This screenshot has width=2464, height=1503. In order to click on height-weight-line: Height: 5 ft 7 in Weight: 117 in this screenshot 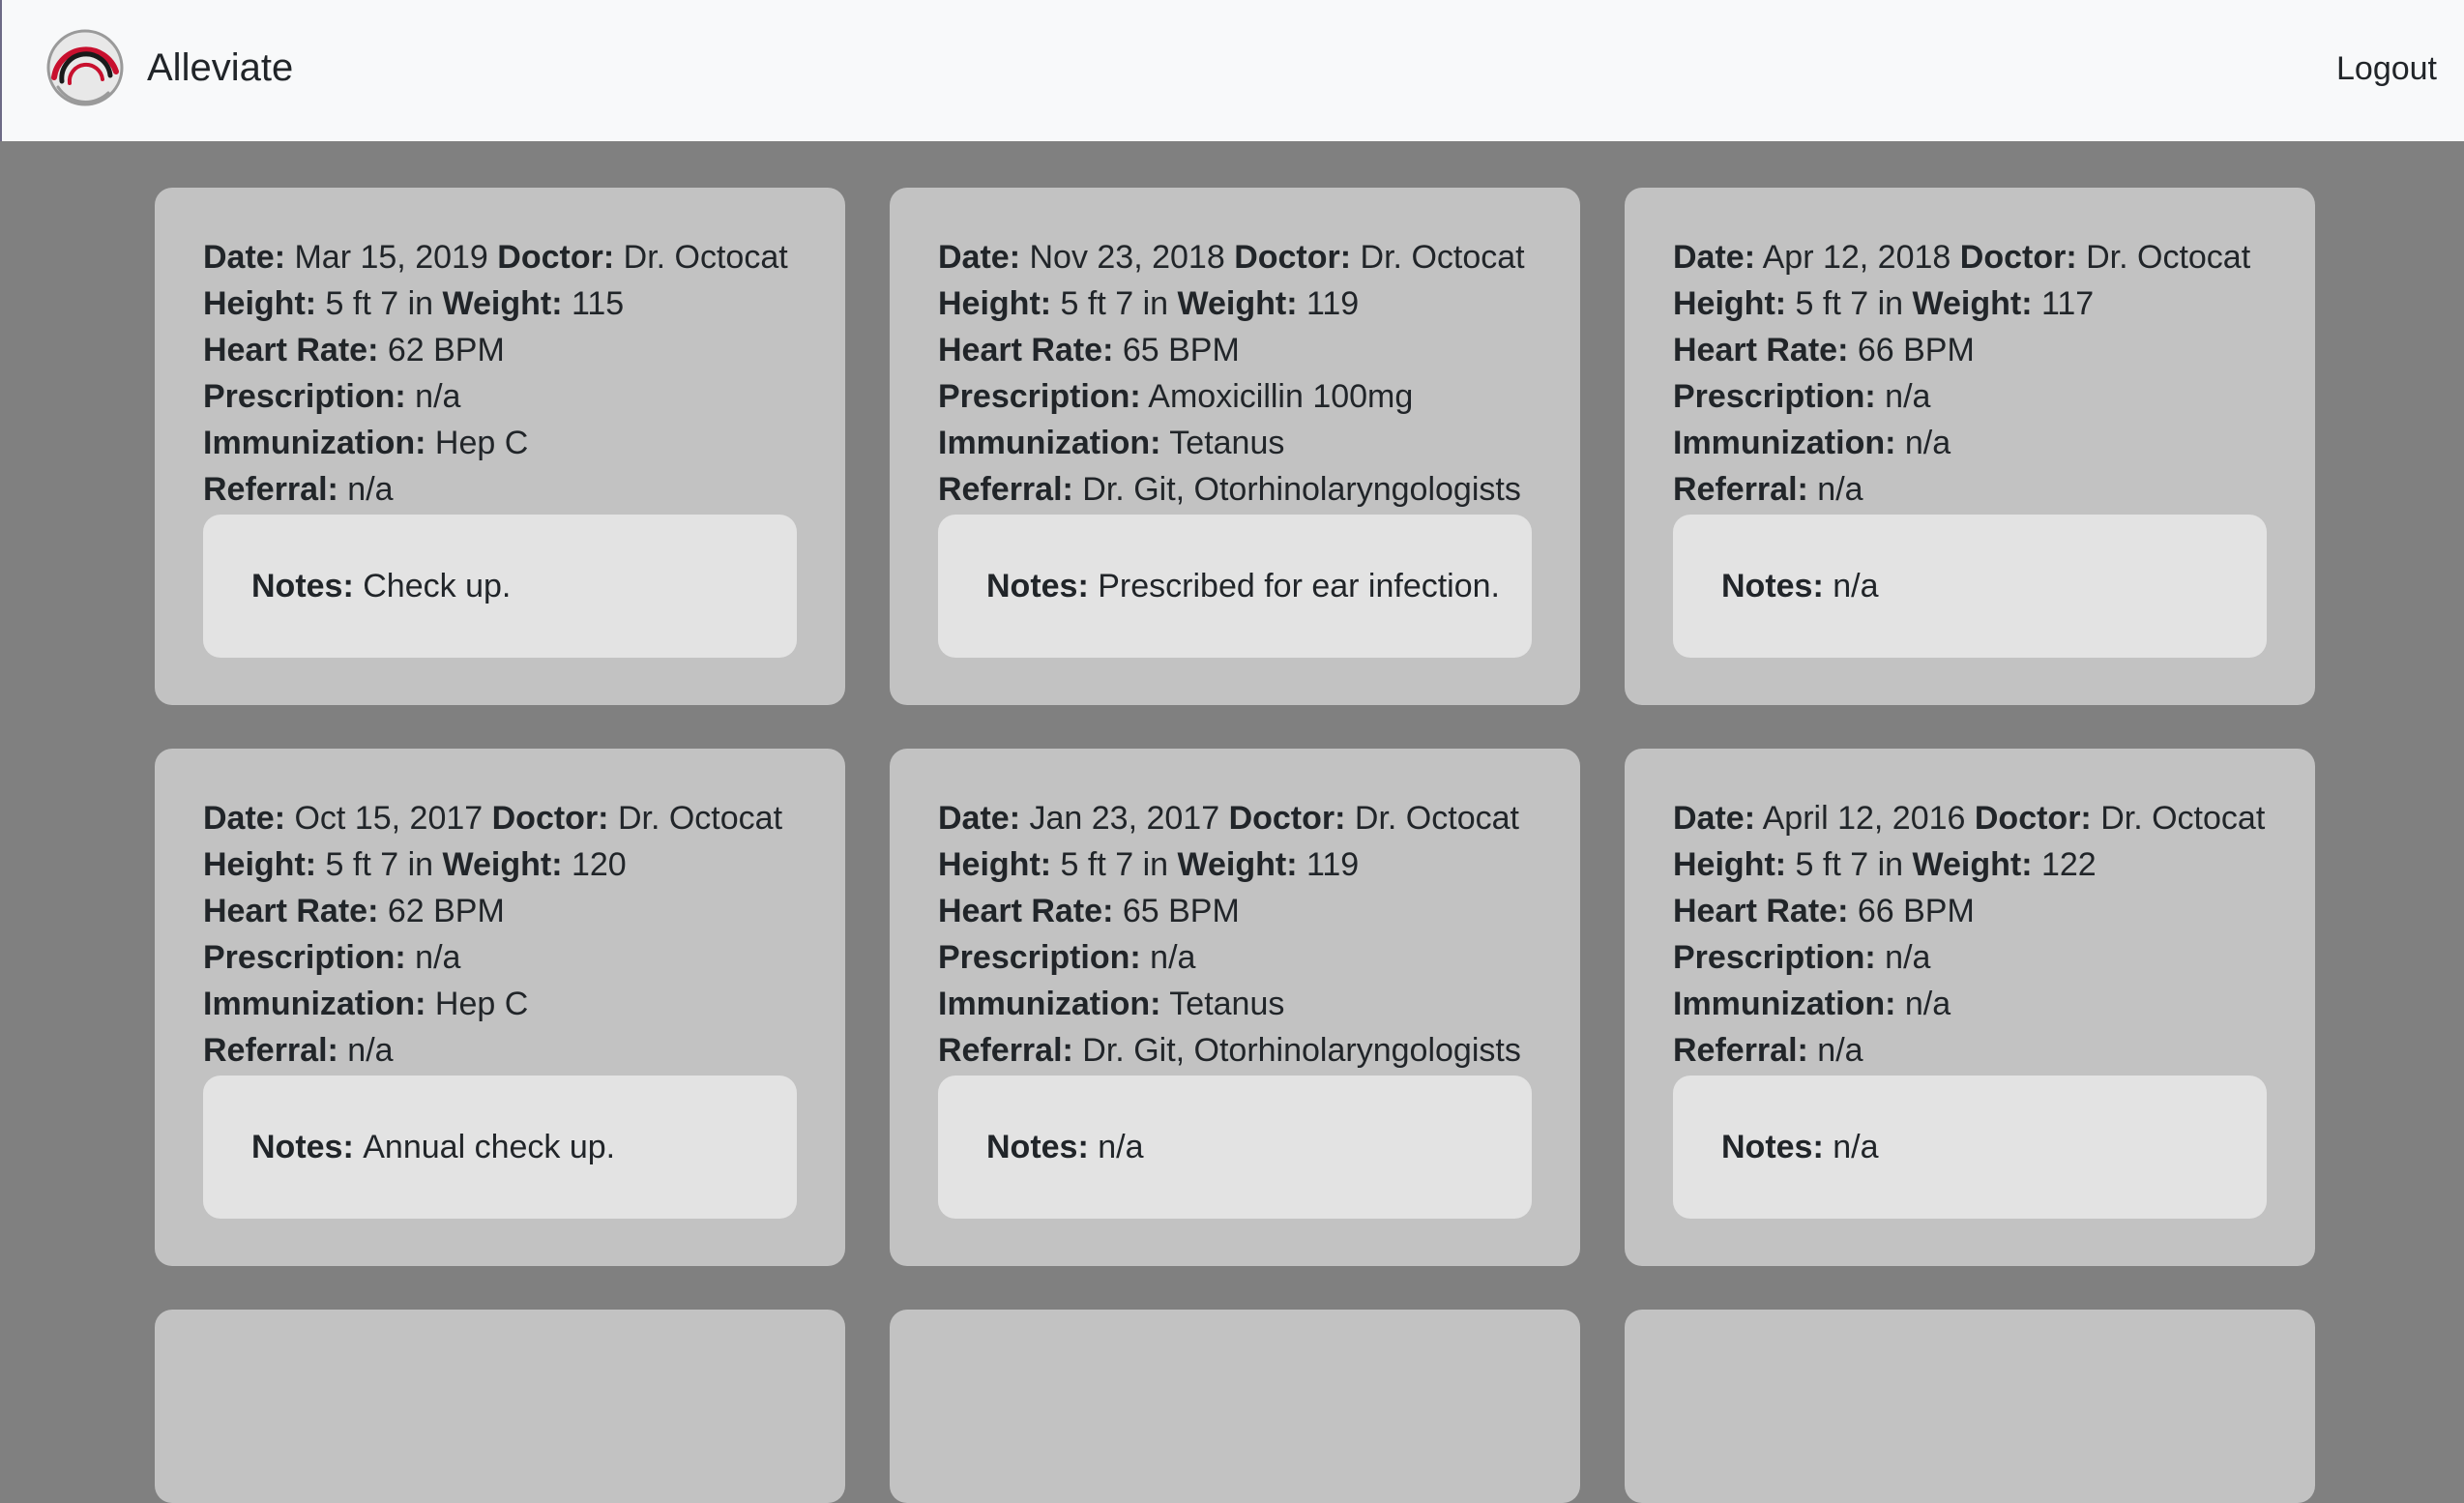, I will do `click(1970, 303)`.